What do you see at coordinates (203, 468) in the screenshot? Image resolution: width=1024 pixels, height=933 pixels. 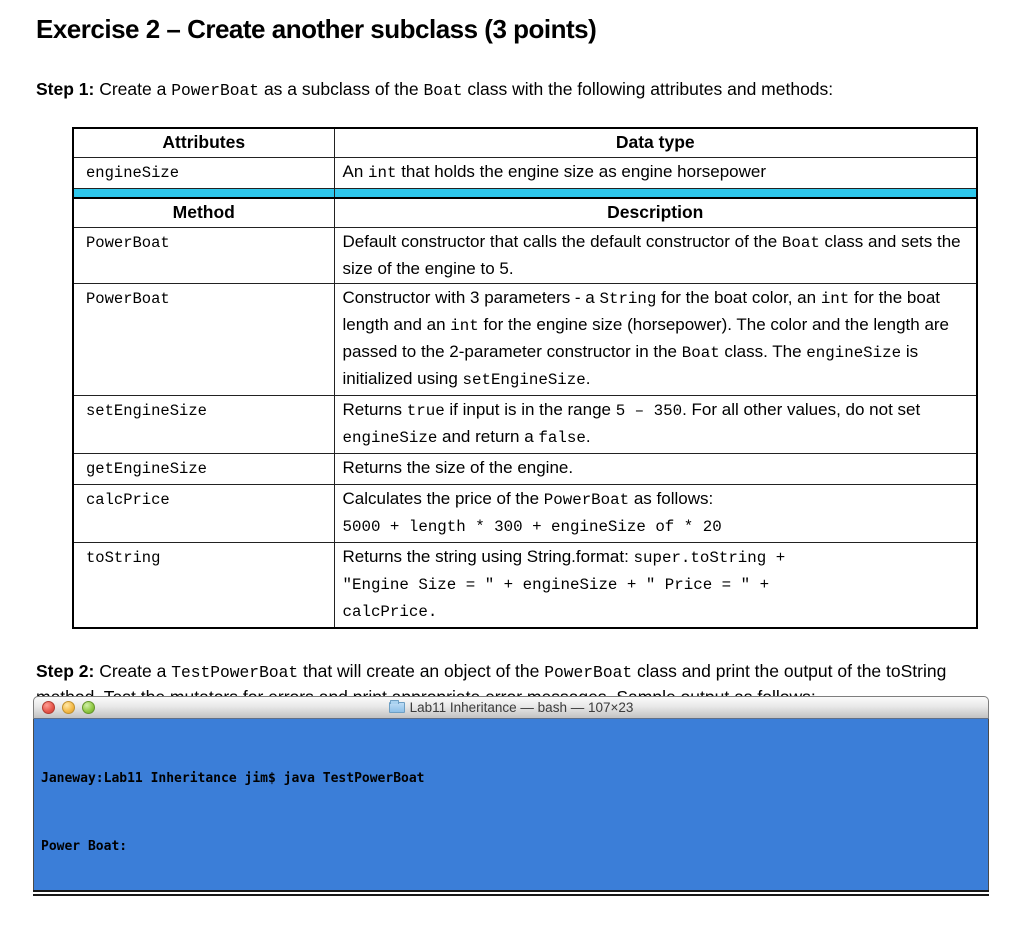 I see `method-name: getEngineSize` at bounding box center [203, 468].